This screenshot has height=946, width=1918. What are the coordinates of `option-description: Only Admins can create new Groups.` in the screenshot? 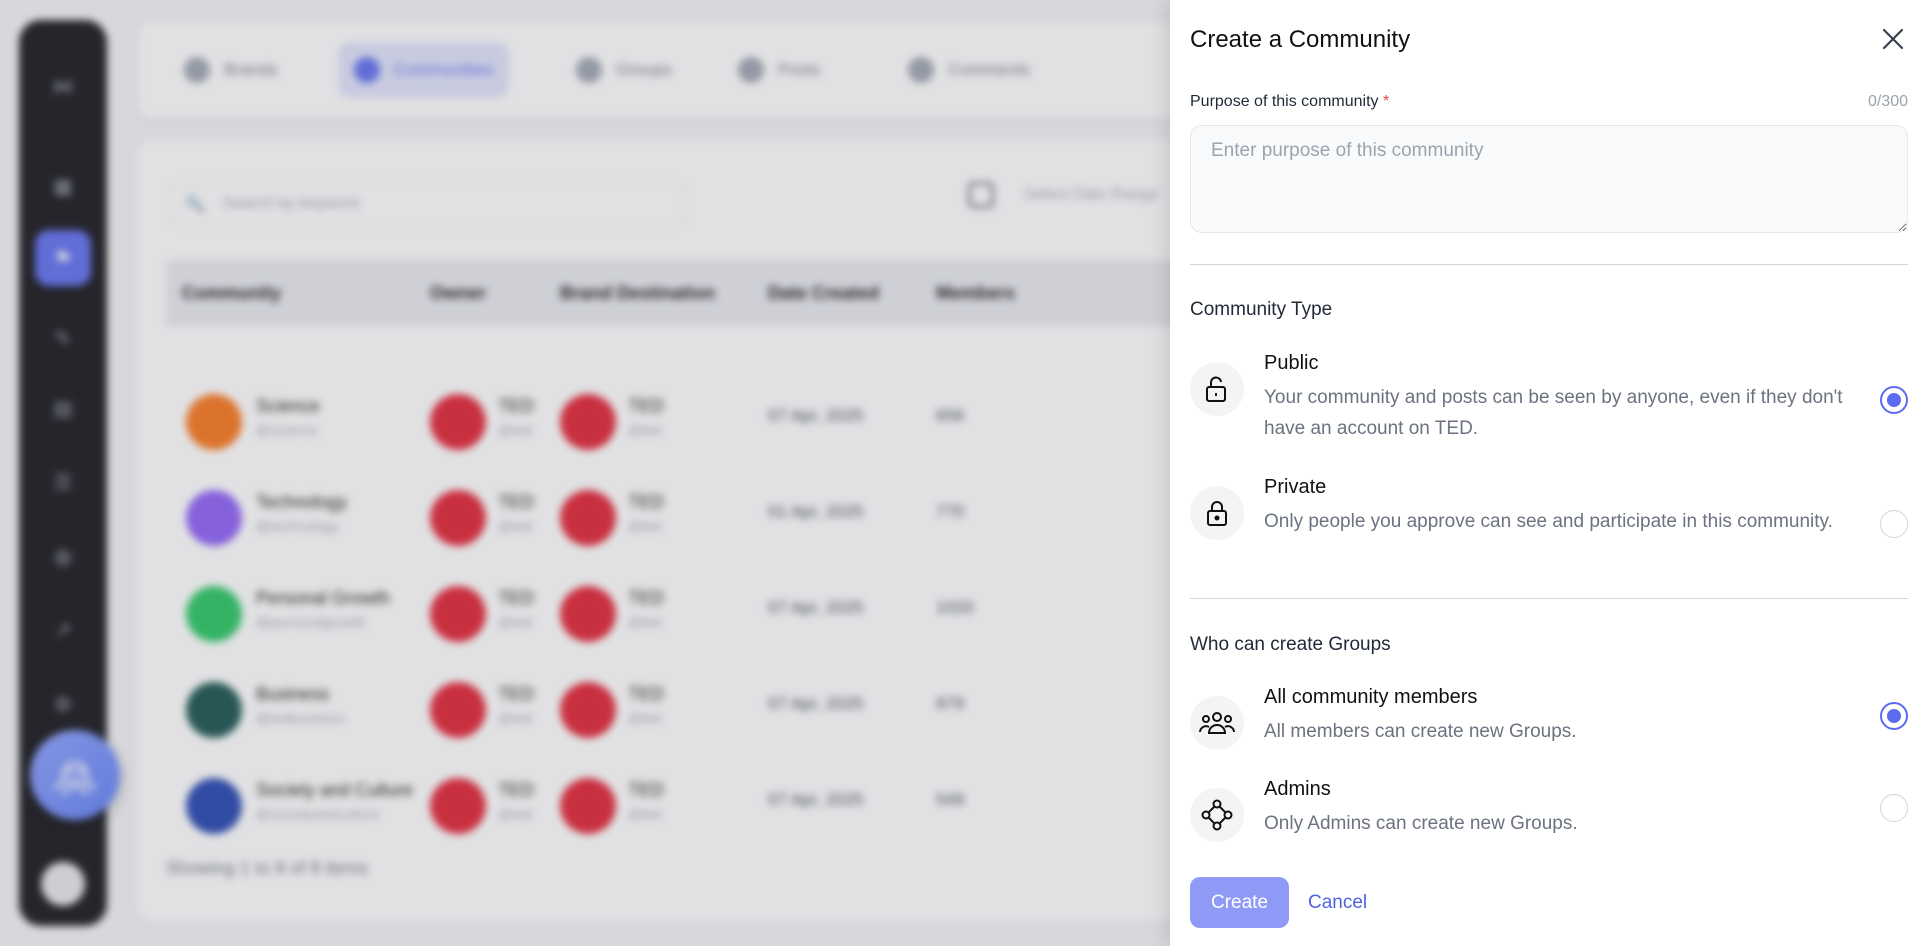 It's located at (1421, 823).